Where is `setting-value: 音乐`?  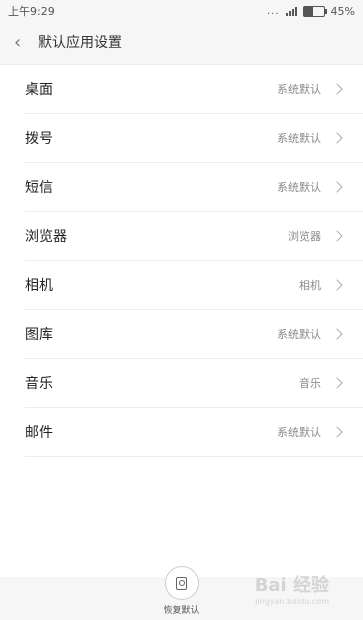 setting-value: 音乐 is located at coordinates (310, 383).